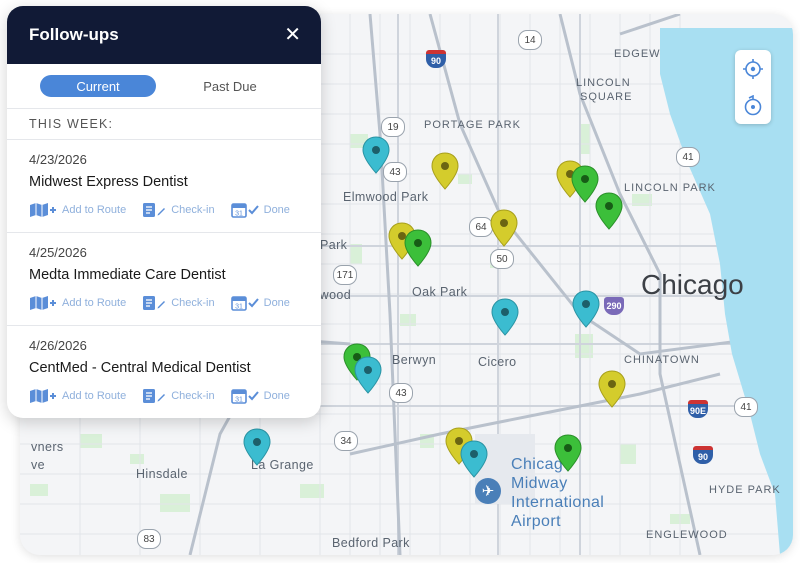 Image resolution: width=800 pixels, height=563 pixels. What do you see at coordinates (414, 360) in the screenshot?
I see `map-label-berwyn: Berwyn` at bounding box center [414, 360].